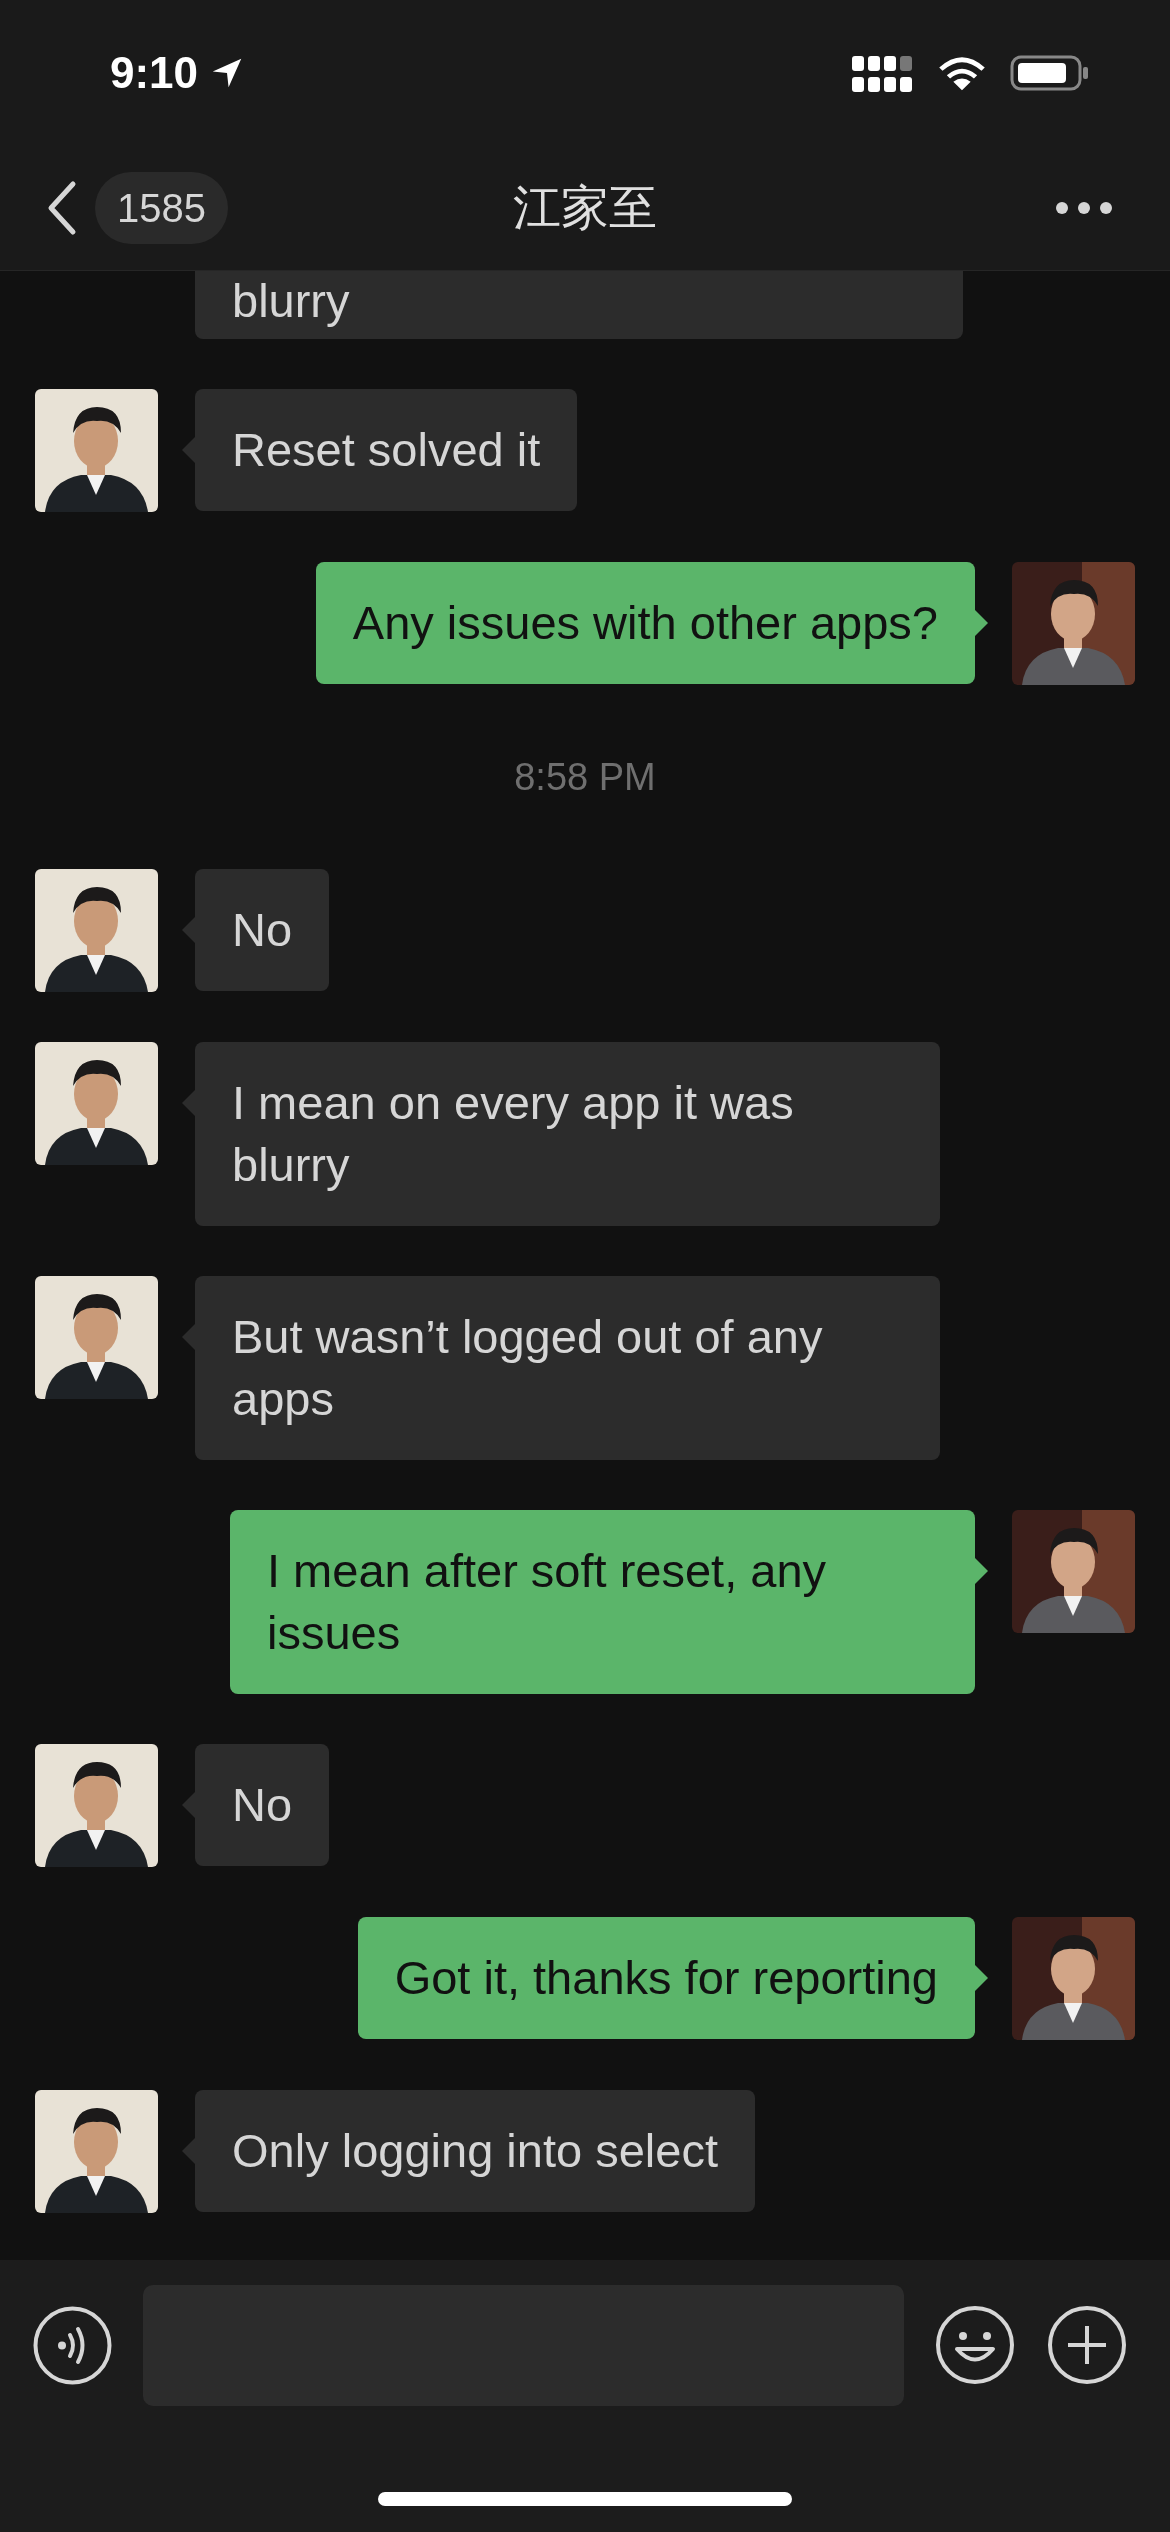 The width and height of the screenshot is (1170, 2532). What do you see at coordinates (585, 777) in the screenshot?
I see `timestamp: 8:58 PM` at bounding box center [585, 777].